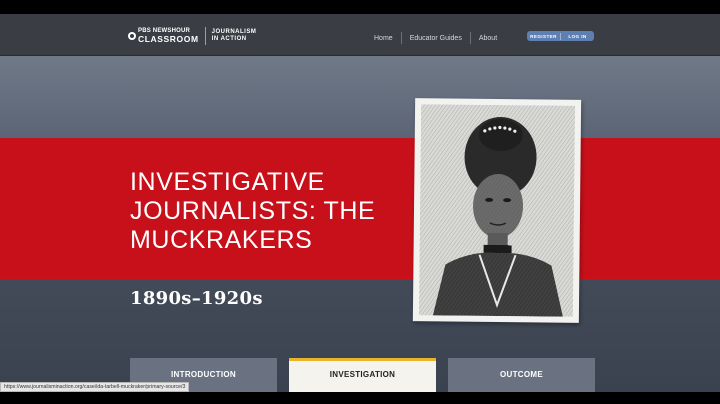 This screenshot has height=404, width=720. I want to click on portrait-engraving-image, so click(497, 210).